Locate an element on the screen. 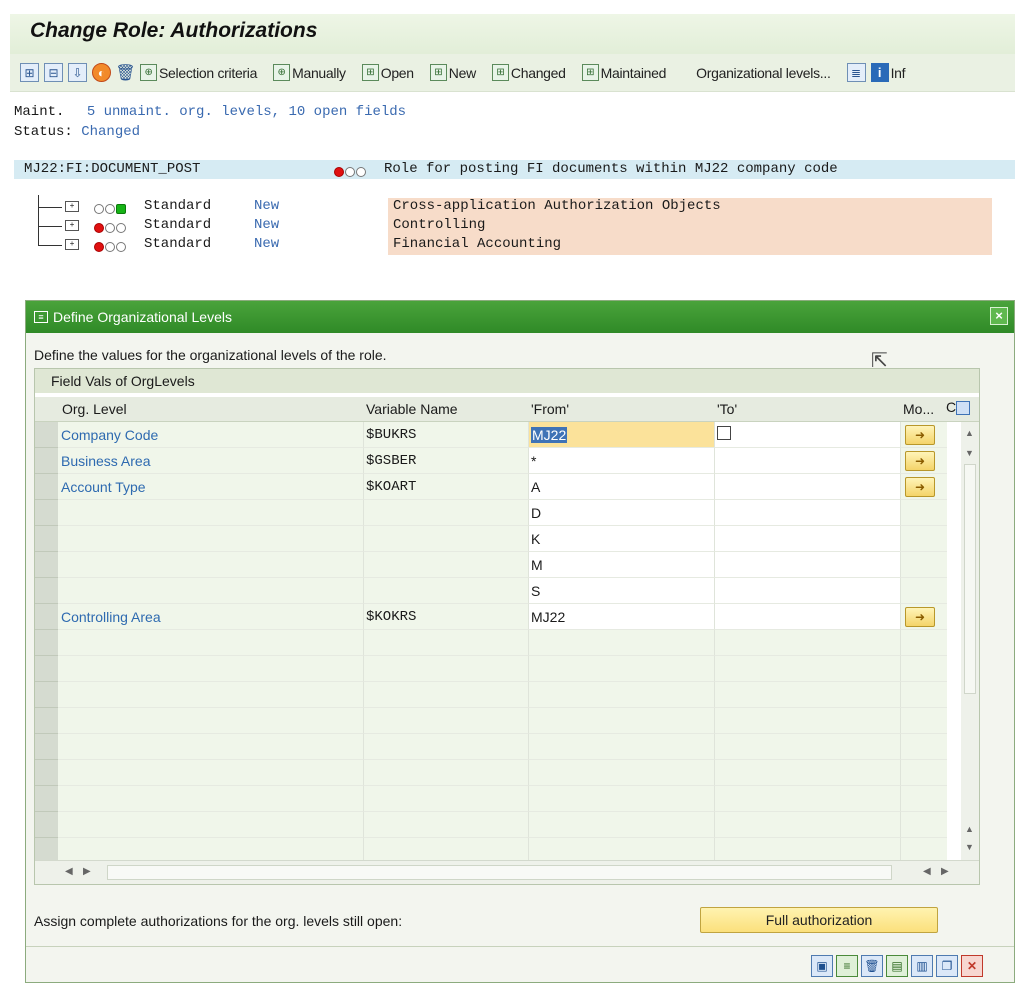 This screenshot has height=983, width=1015. table-row: Account Type $KOART A ➜ is located at coordinates (496, 487).